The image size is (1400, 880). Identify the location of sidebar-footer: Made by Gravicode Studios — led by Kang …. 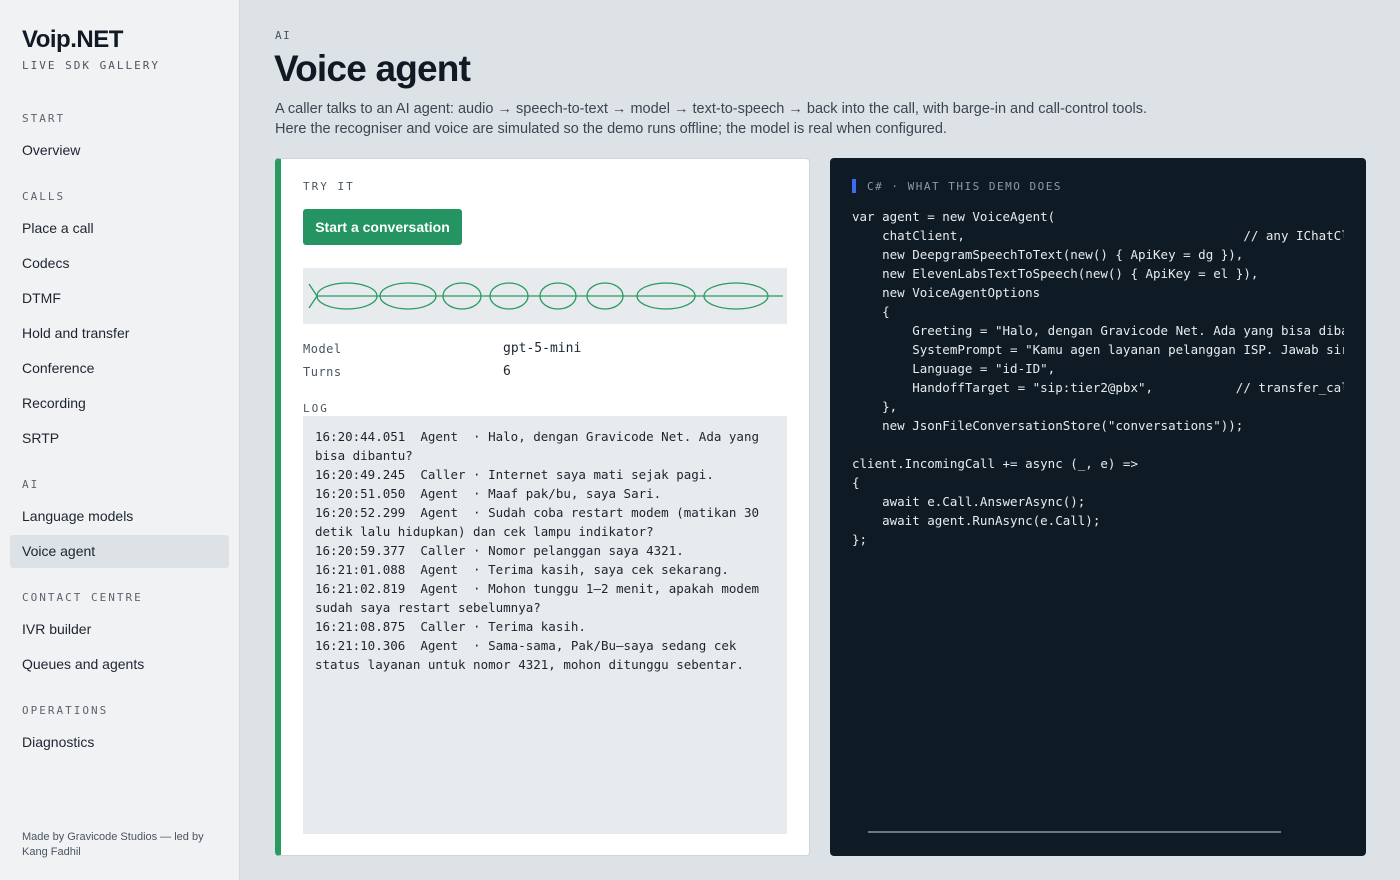
(113, 844).